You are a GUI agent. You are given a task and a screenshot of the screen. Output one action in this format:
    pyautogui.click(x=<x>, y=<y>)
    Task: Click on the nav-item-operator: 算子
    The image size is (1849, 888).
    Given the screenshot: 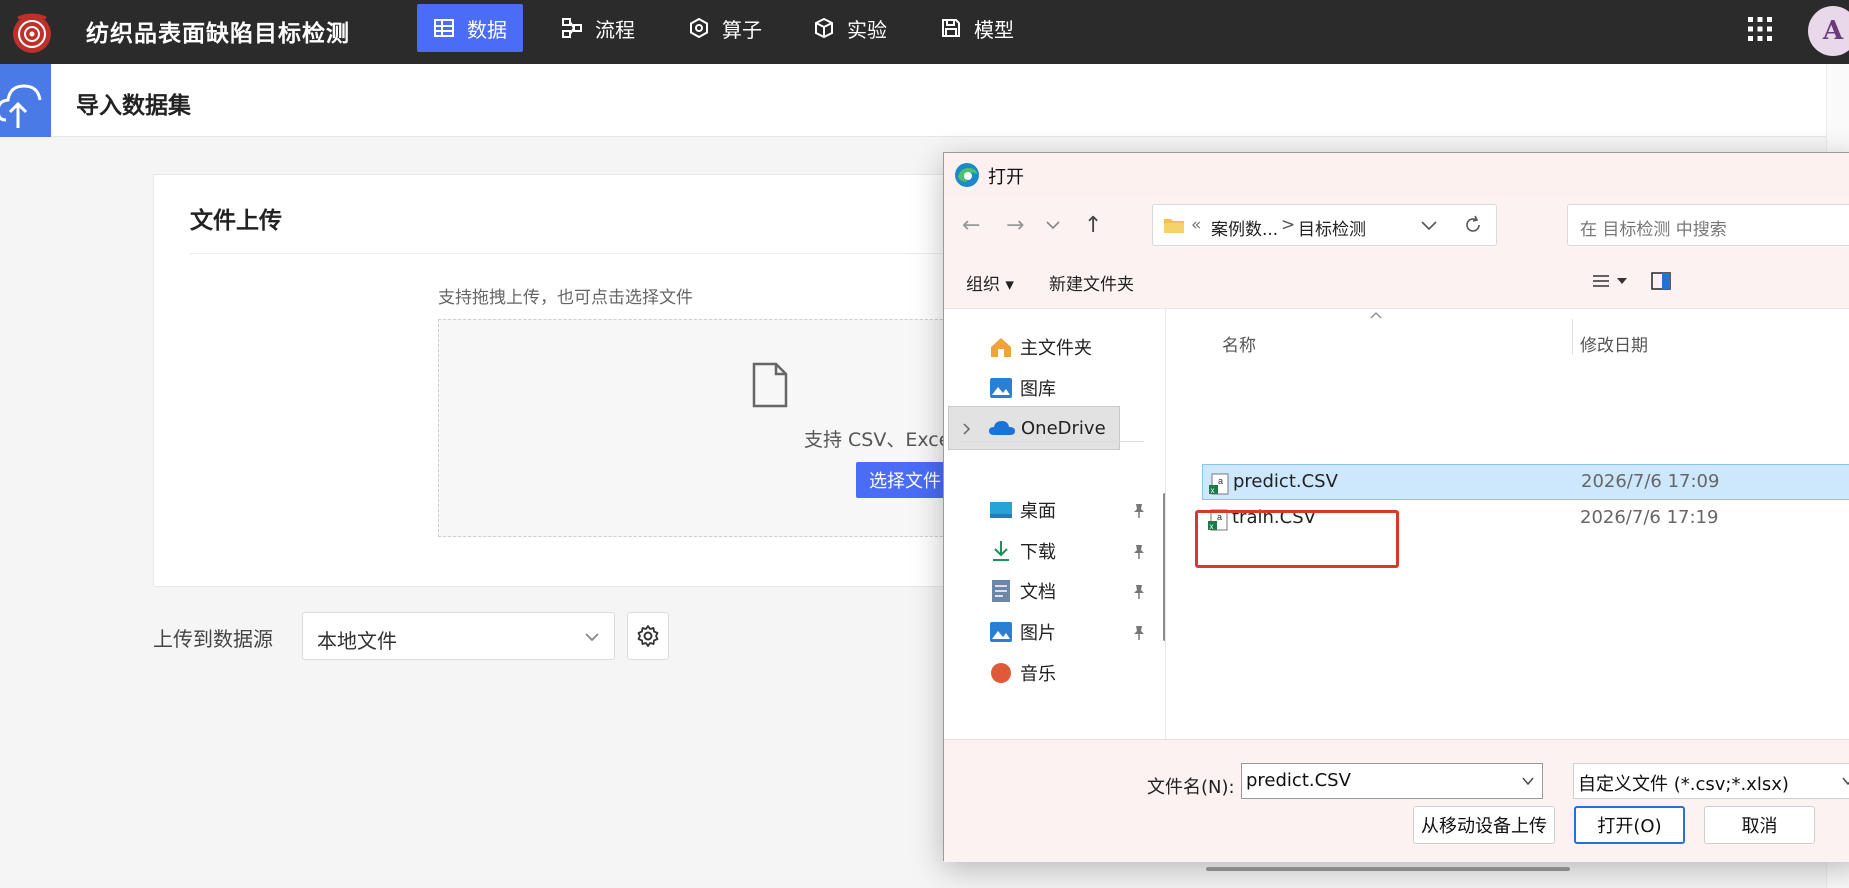 What is the action you would take?
    pyautogui.click(x=725, y=28)
    